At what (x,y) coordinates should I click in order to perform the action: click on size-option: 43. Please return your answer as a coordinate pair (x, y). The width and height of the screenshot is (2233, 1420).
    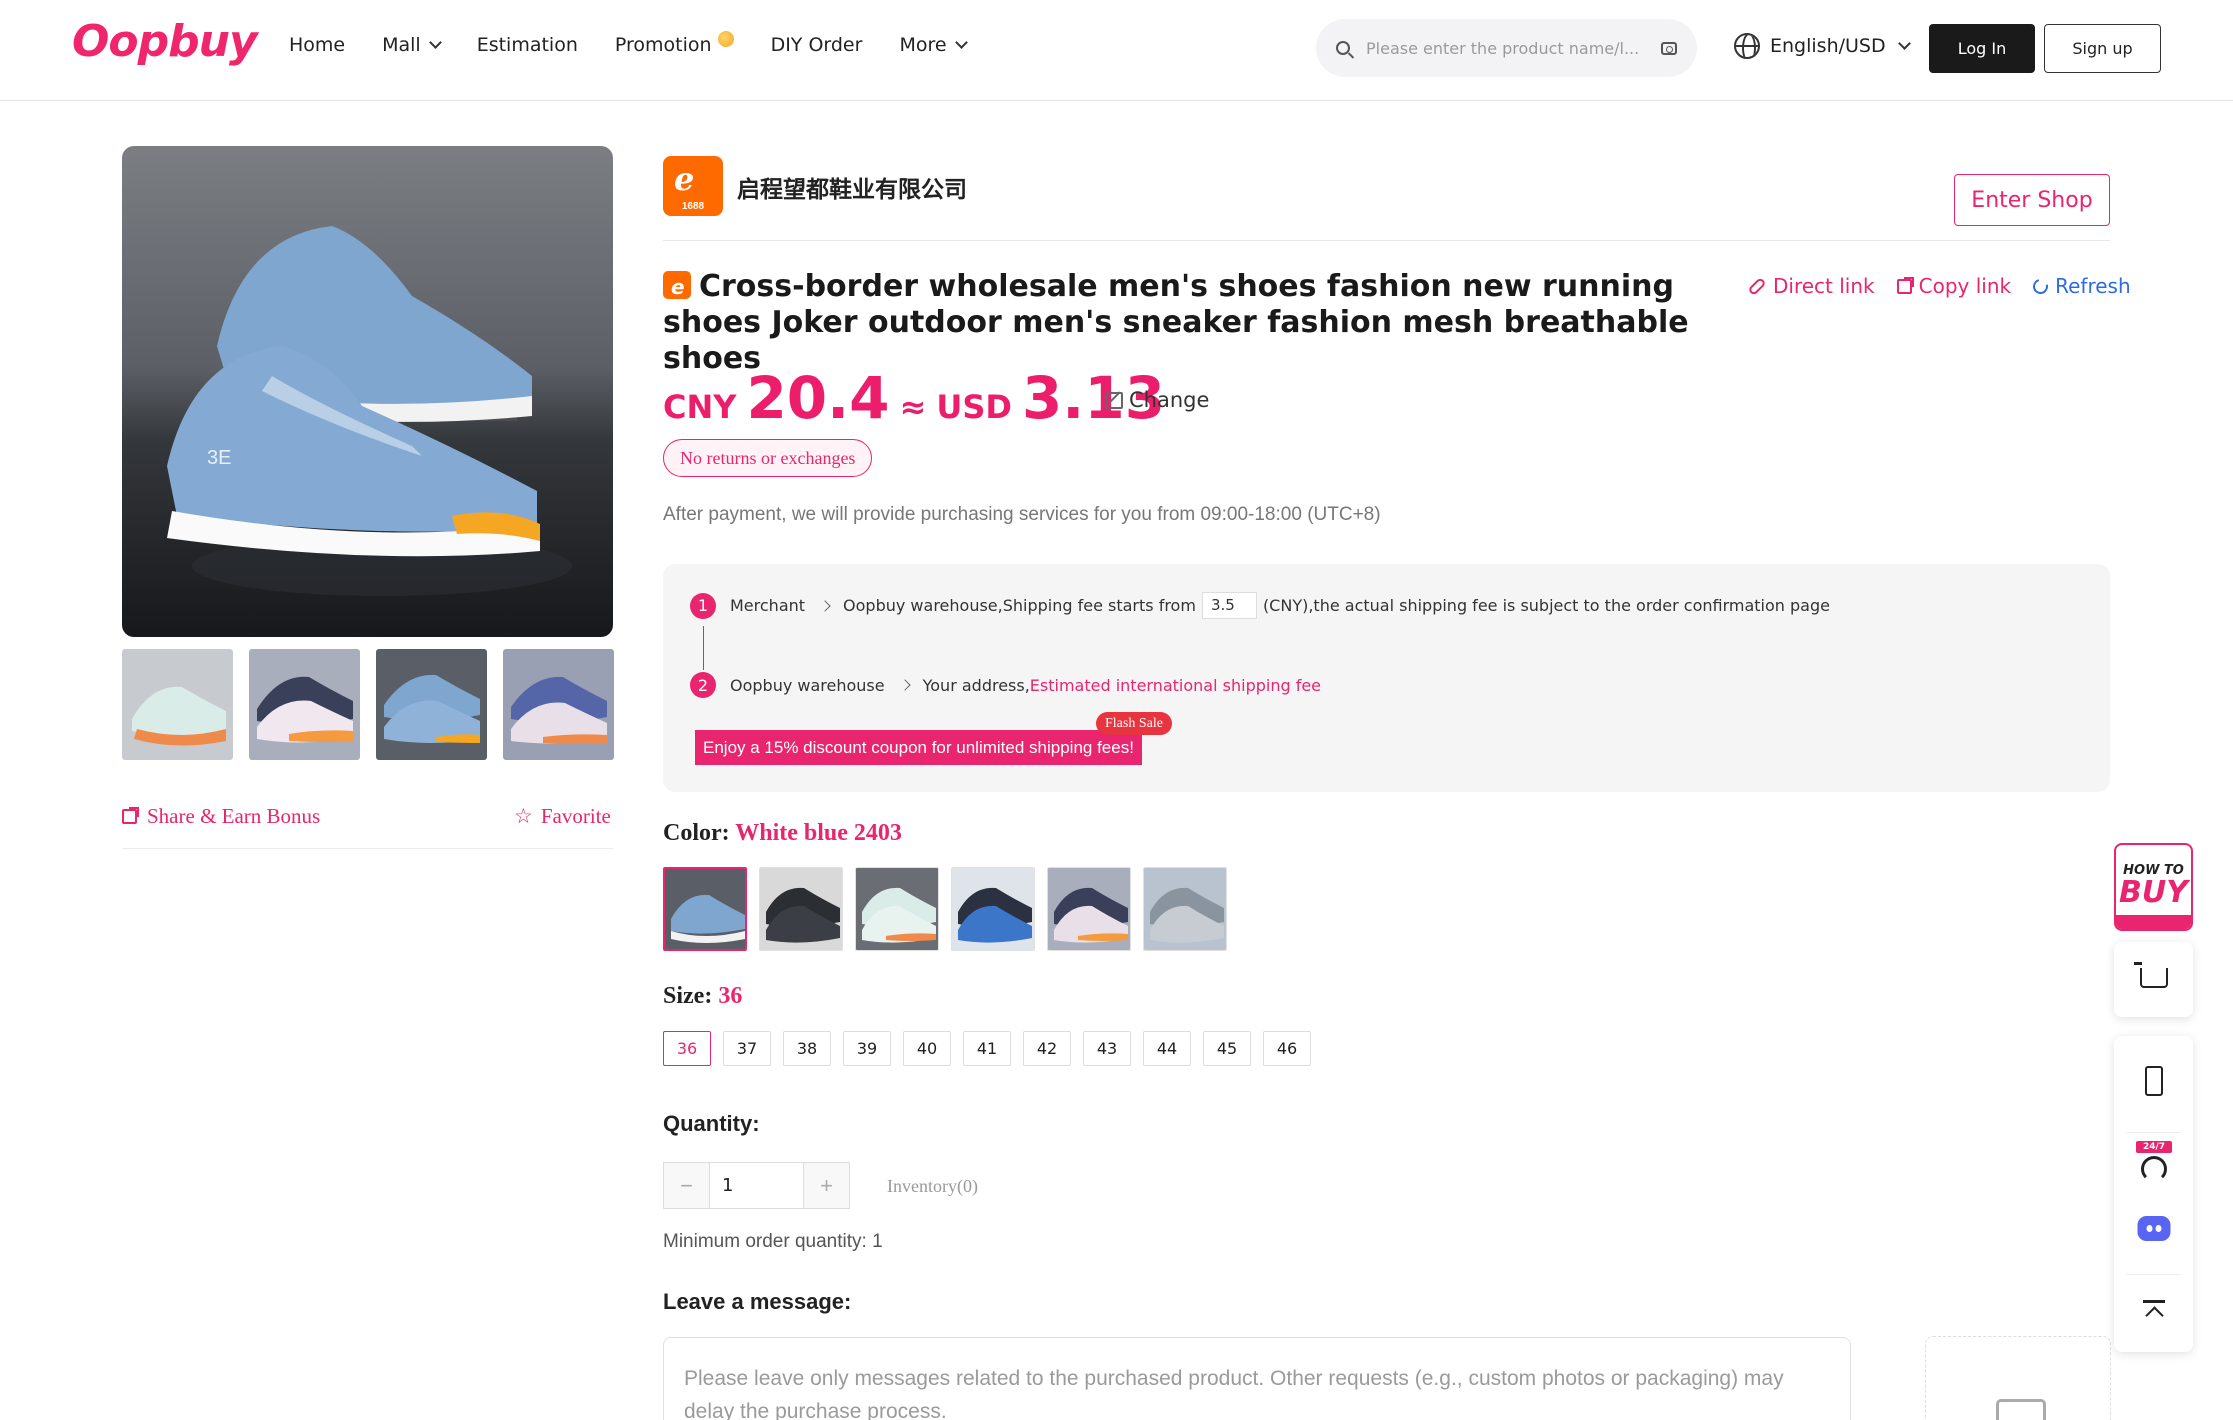
    Looking at the image, I should click on (1107, 1048).